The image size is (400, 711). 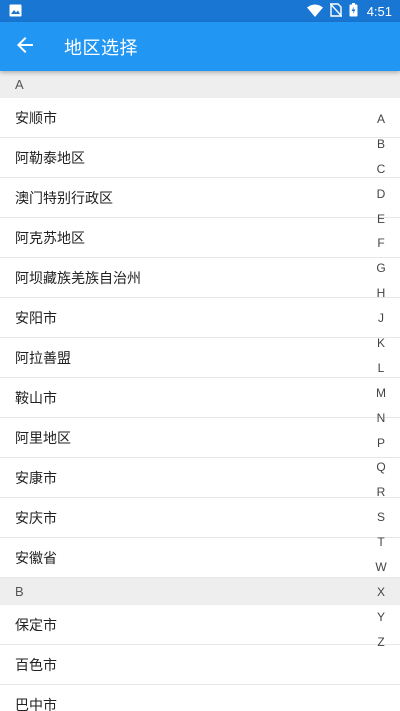 What do you see at coordinates (381, 393) in the screenshot?
I see `index-letter: M` at bounding box center [381, 393].